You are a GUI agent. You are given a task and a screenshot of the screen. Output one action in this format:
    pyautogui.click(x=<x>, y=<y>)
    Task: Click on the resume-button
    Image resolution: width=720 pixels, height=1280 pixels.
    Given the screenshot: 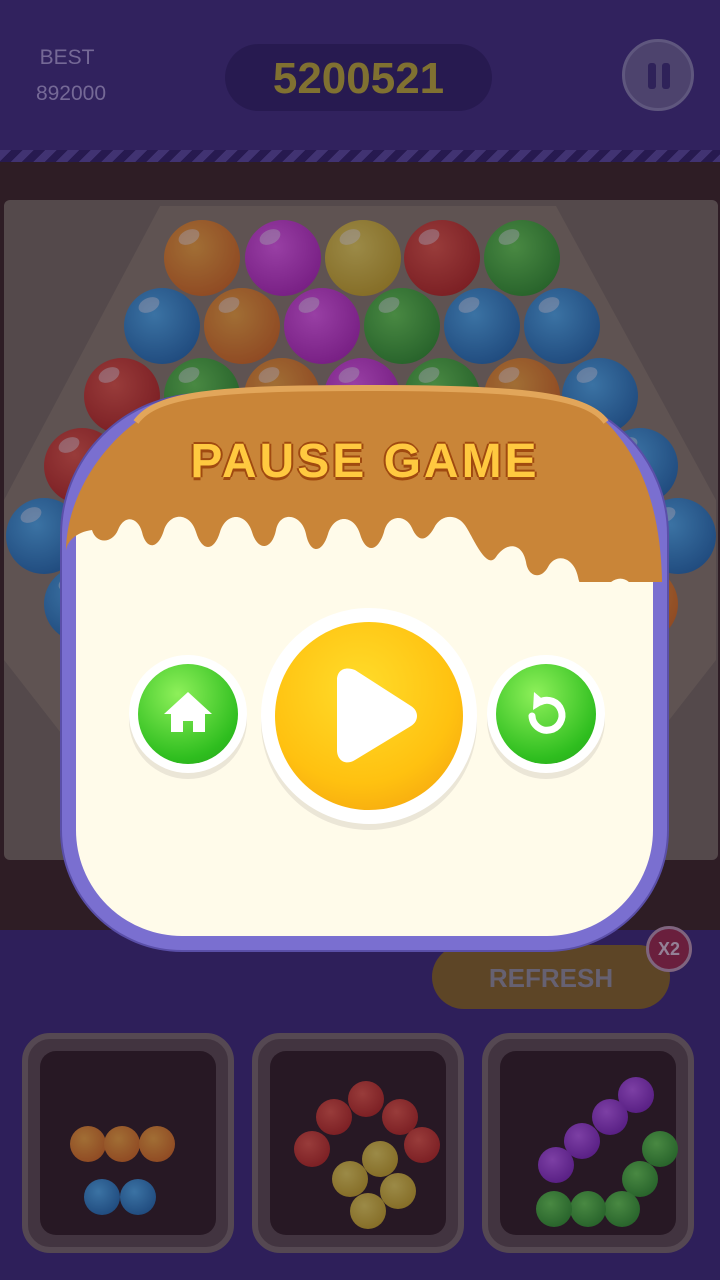 What is the action you would take?
    pyautogui.click(x=369, y=716)
    